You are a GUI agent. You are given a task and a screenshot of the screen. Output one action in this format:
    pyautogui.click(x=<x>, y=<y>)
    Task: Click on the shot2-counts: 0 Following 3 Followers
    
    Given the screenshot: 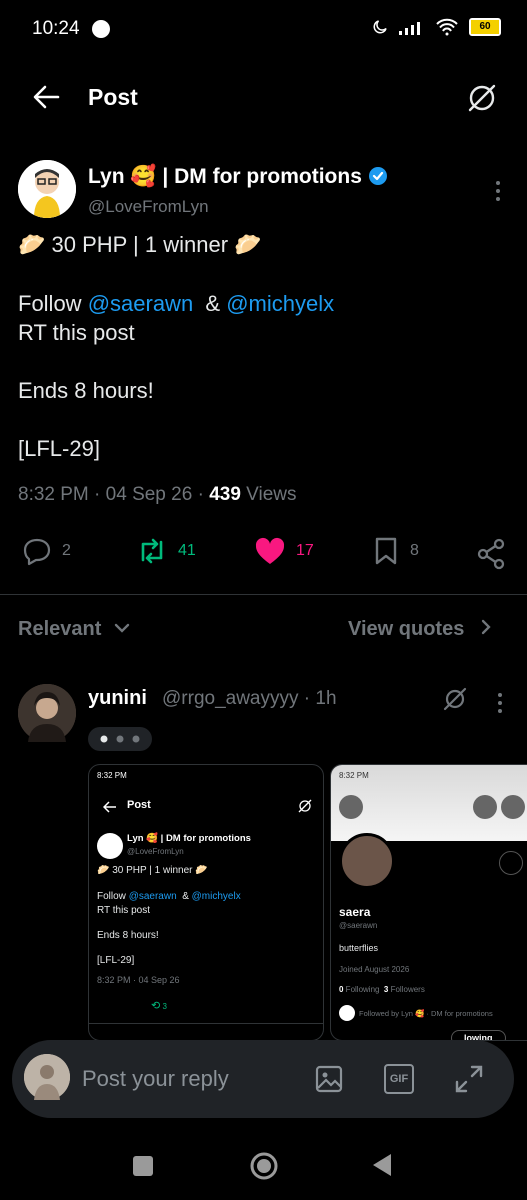 What is the action you would take?
    pyautogui.click(x=382, y=989)
    